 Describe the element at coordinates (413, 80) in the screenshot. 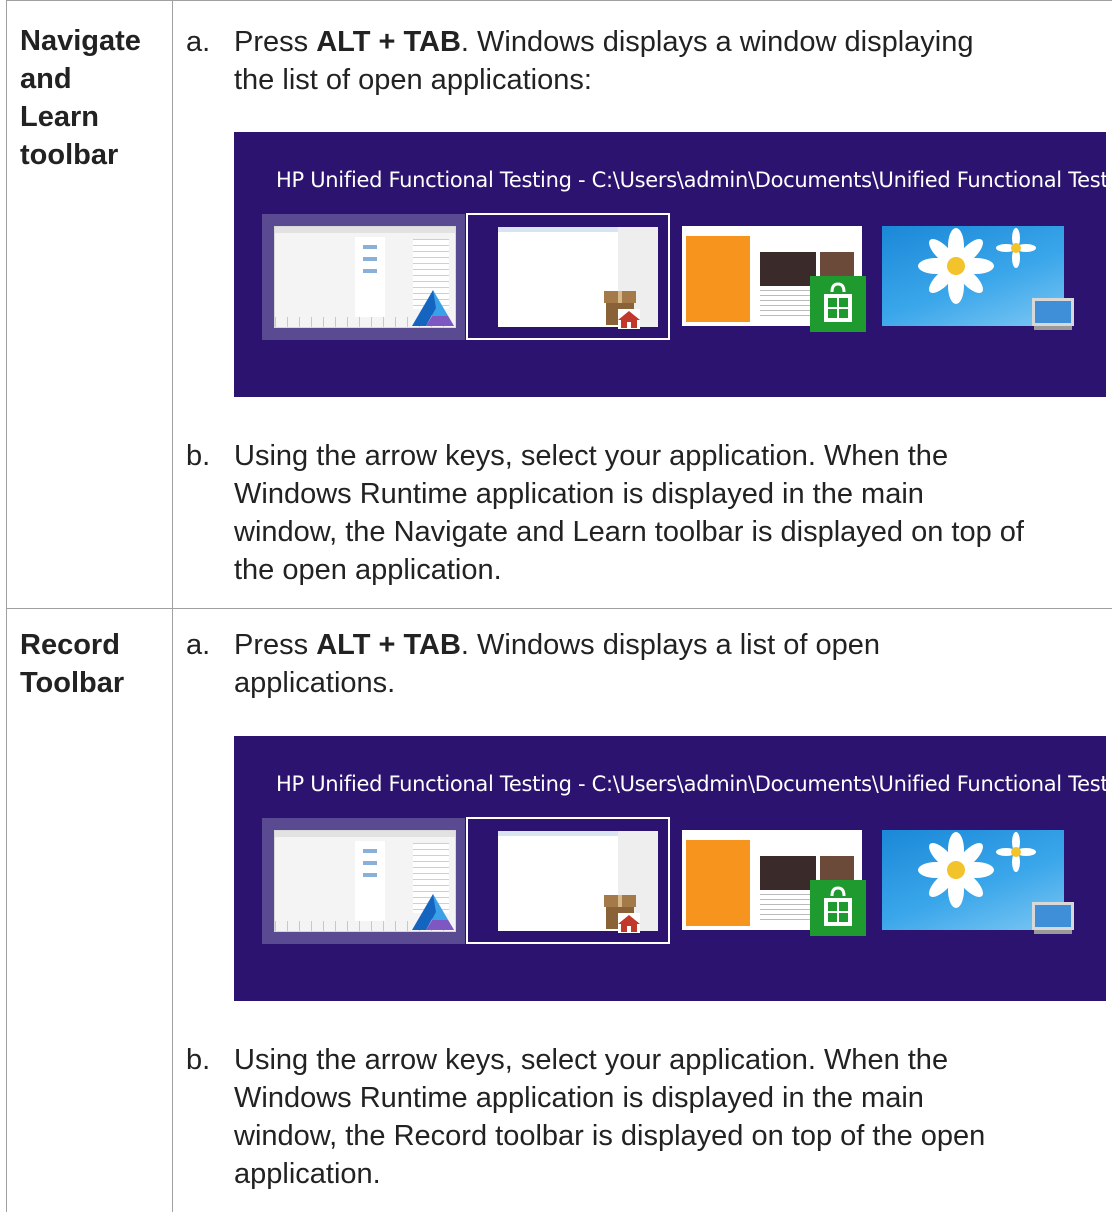

I see `step-text: the list of open applications:` at that location.